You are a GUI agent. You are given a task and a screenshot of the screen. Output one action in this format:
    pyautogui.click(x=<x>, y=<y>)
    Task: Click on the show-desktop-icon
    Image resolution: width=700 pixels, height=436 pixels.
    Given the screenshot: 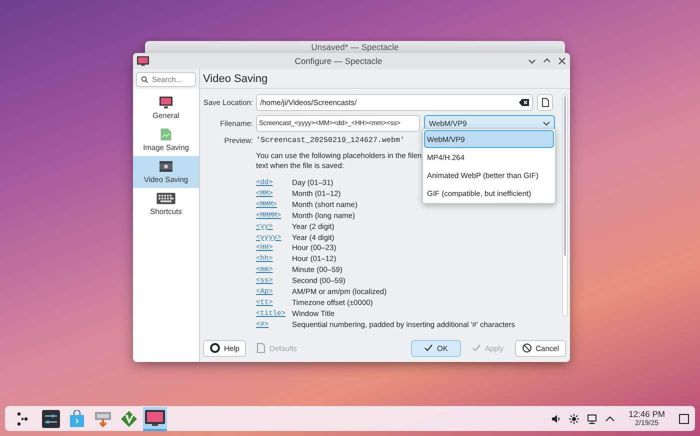 What is the action you would take?
    pyautogui.click(x=684, y=419)
    